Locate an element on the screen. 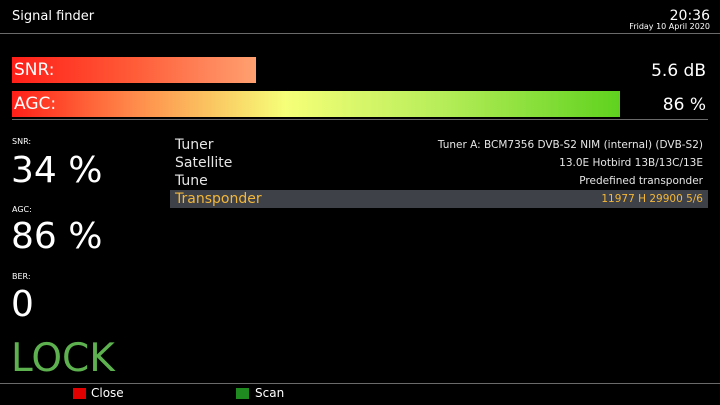 This screenshot has height=405, width=720. clock-date: Friday 10 April 2020 is located at coordinates (669, 26).